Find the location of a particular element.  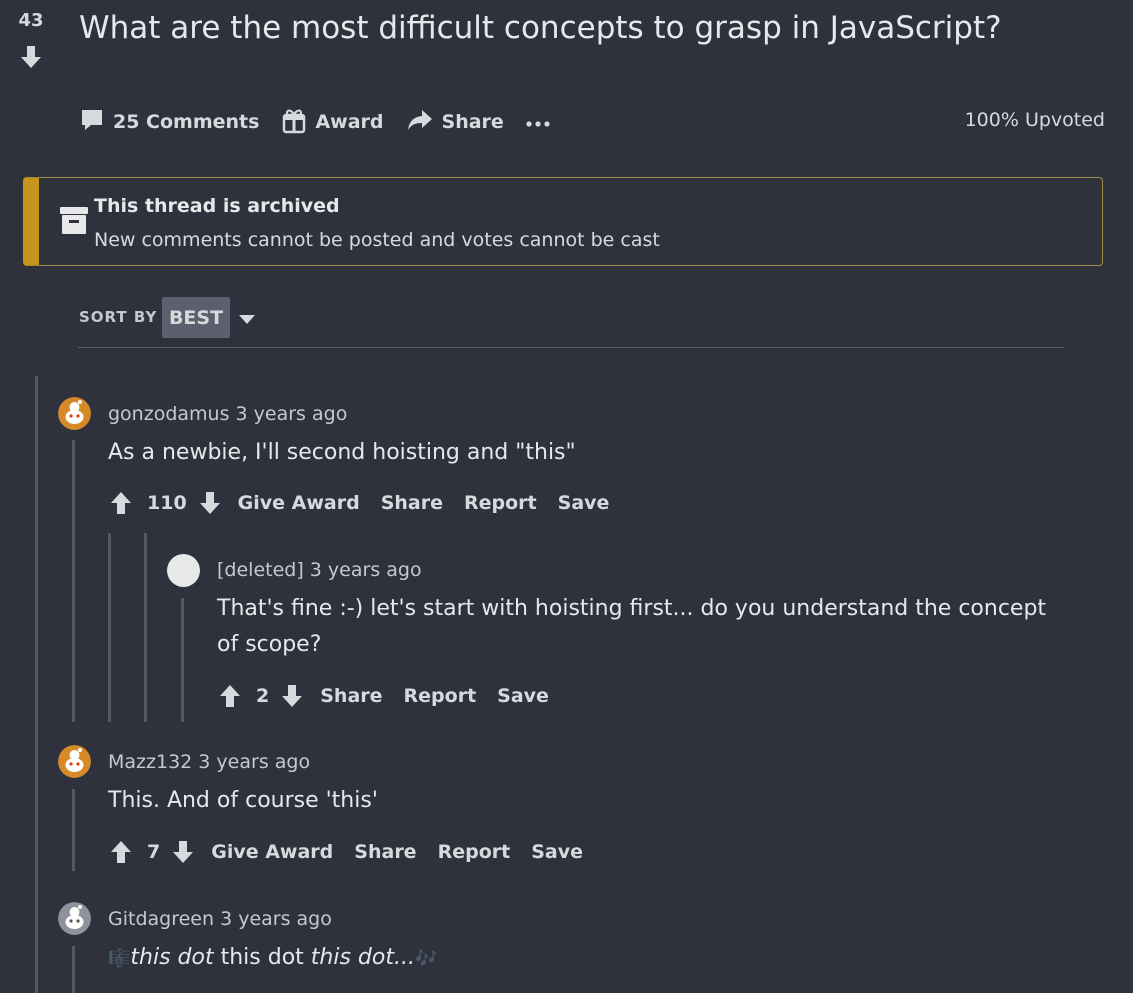

comment-body-line: of scope? is located at coordinates (269, 644).